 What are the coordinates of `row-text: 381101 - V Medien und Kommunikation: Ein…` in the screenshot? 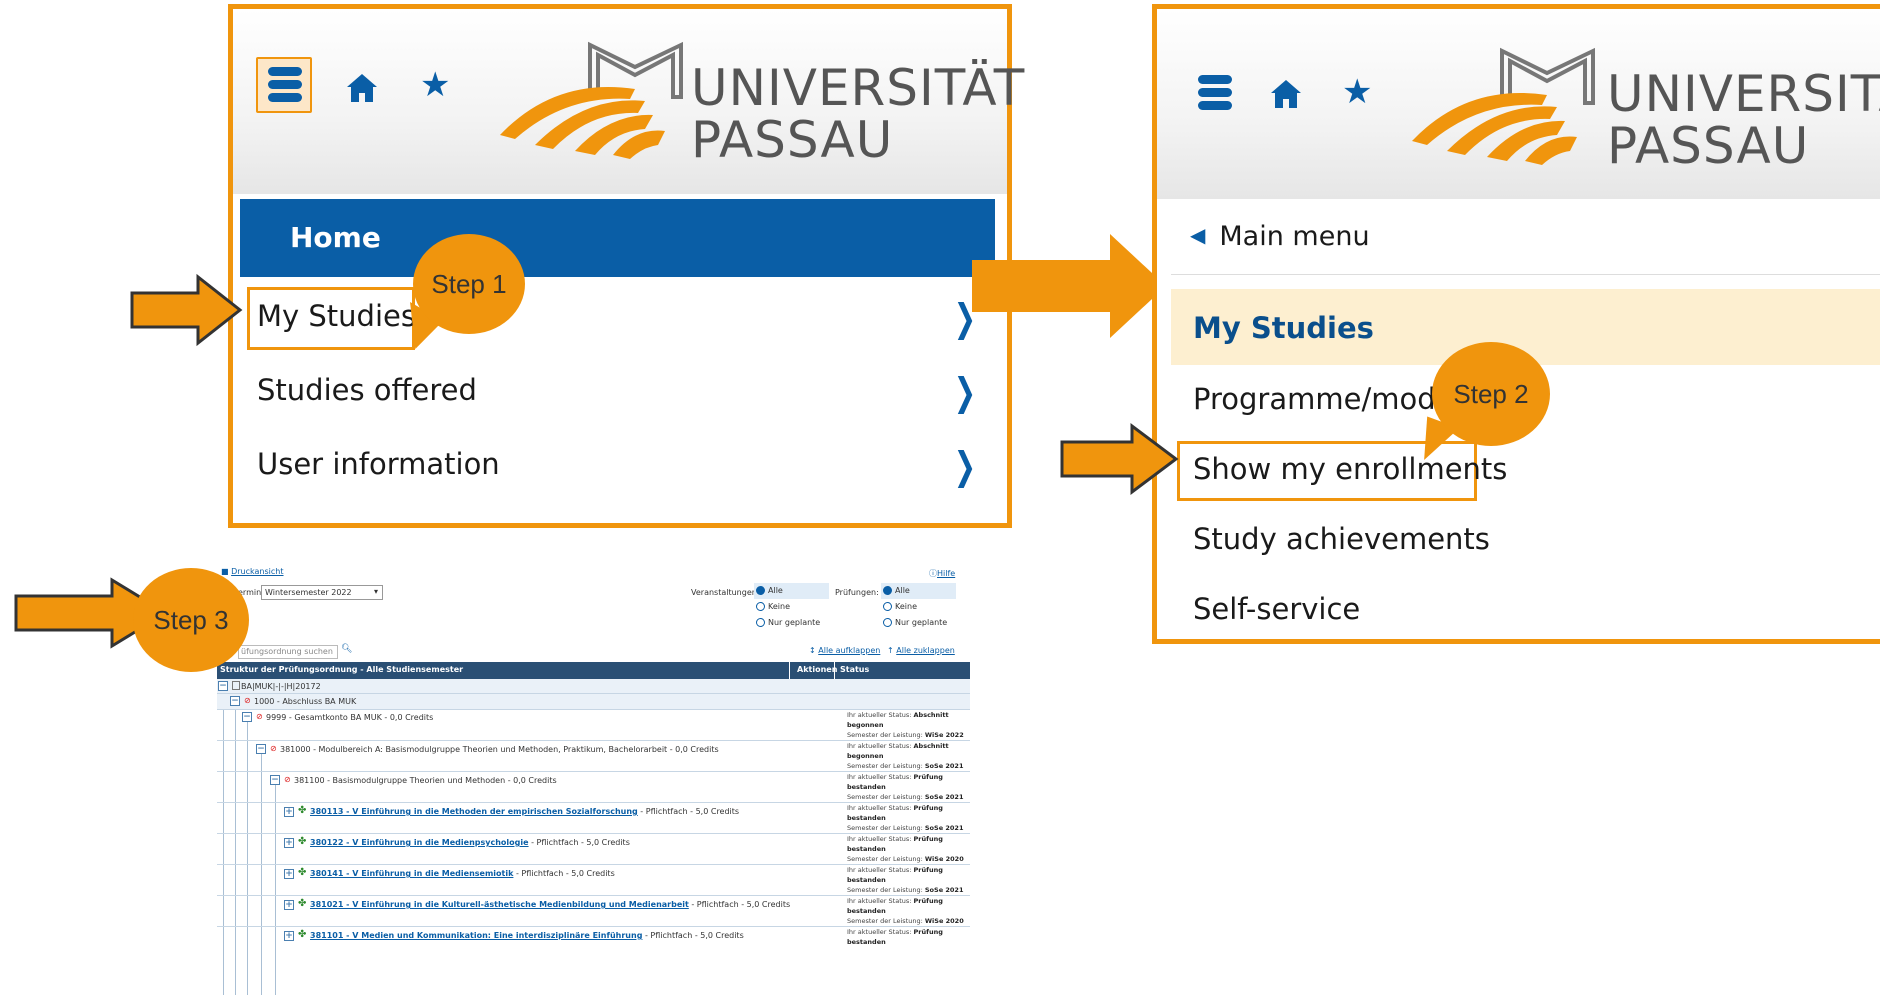 It's located at (527, 935).